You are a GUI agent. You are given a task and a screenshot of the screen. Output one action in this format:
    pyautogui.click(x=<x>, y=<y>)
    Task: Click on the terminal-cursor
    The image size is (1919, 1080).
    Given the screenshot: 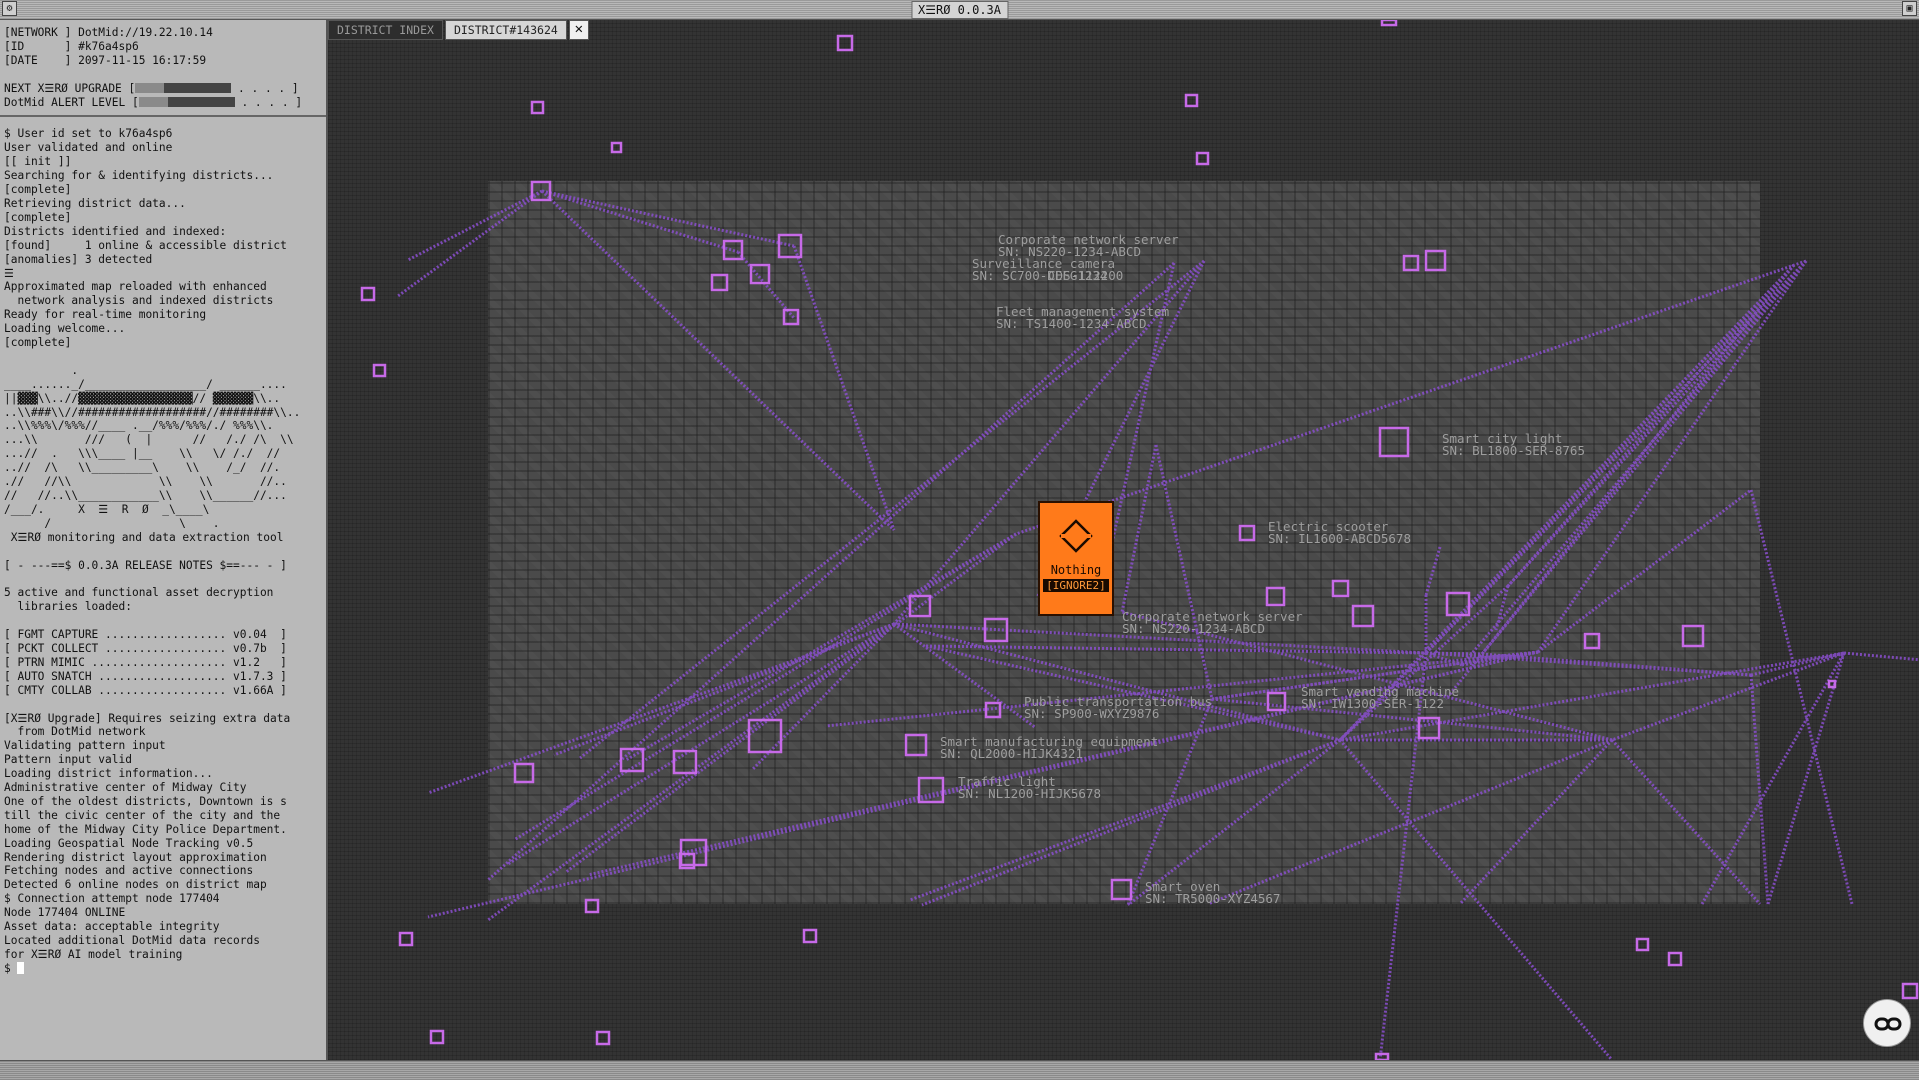 What is the action you would take?
    pyautogui.click(x=21, y=967)
    